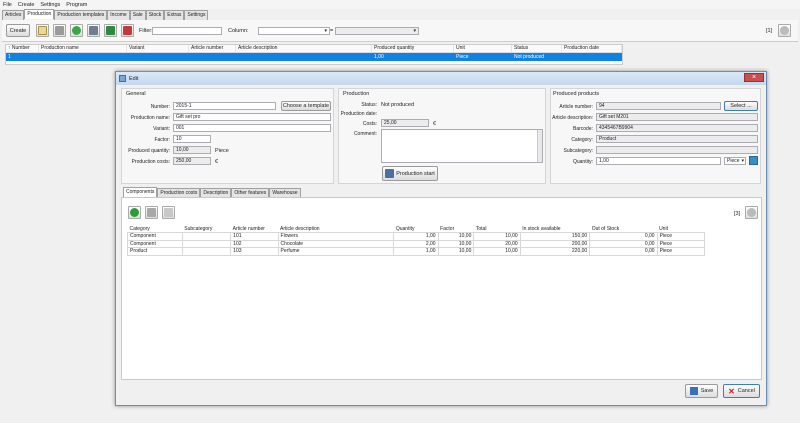 This screenshot has width=800, height=423. Describe the element at coordinates (741, 391) in the screenshot. I see `cancel-button: ✕ Cancel` at that location.